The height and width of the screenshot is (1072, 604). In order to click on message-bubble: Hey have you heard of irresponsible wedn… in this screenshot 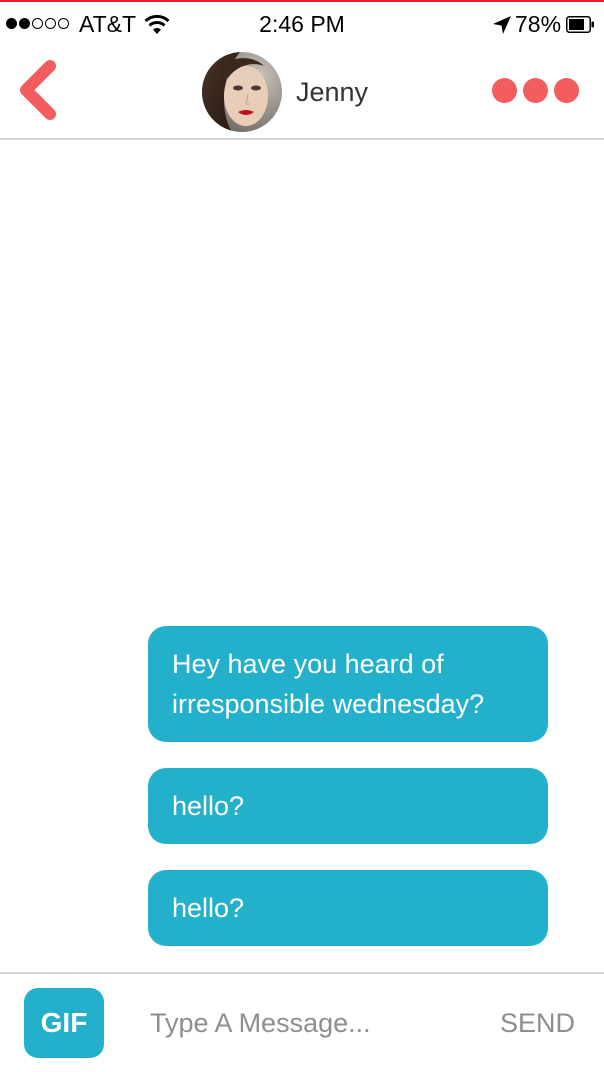, I will do `click(348, 684)`.